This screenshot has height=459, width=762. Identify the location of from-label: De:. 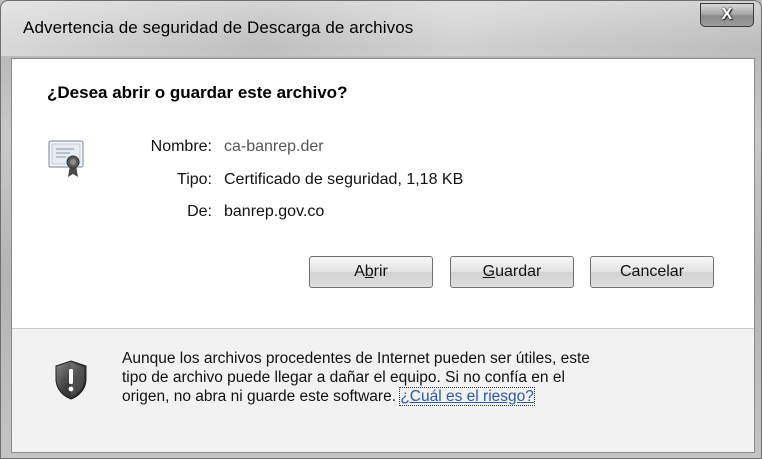
(199, 211).